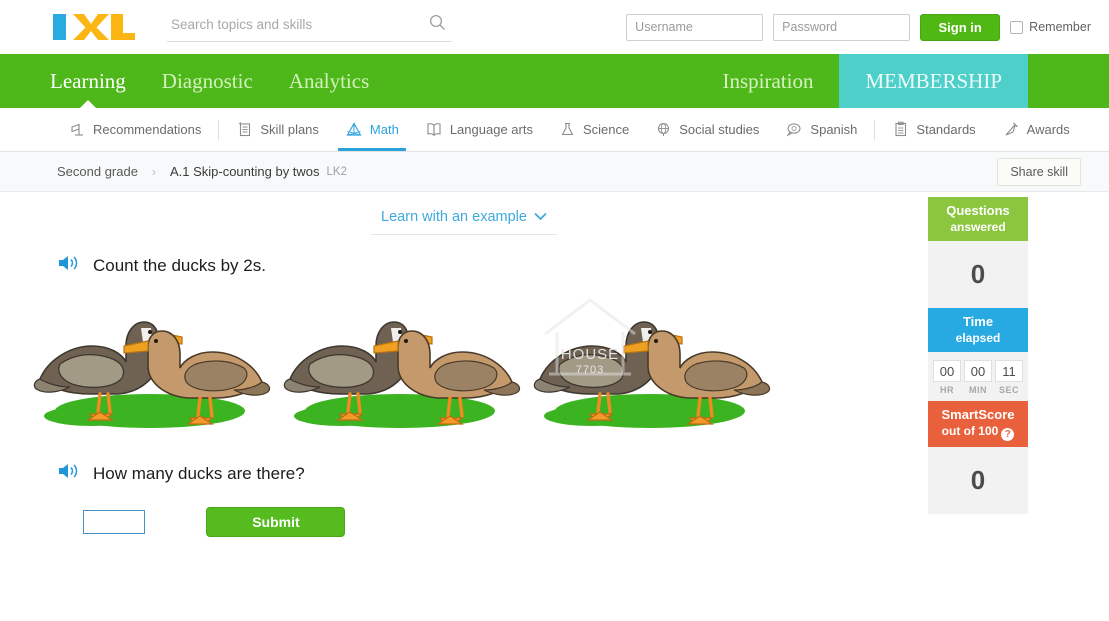 Image resolution: width=1109 pixels, height=621 pixels. What do you see at coordinates (978, 274) in the screenshot?
I see `questions-answered-value: 0` at bounding box center [978, 274].